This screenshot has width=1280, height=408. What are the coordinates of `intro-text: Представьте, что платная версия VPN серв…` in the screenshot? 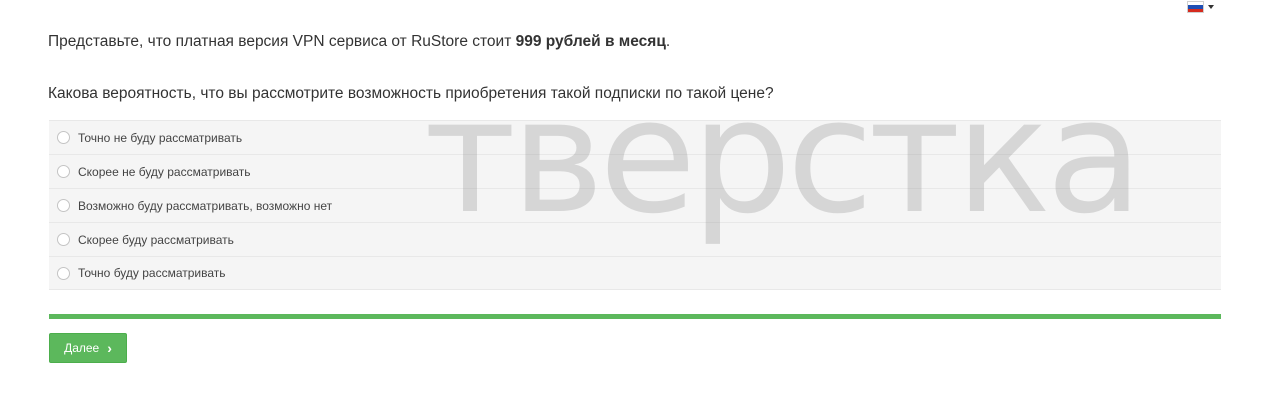 It's located at (359, 42).